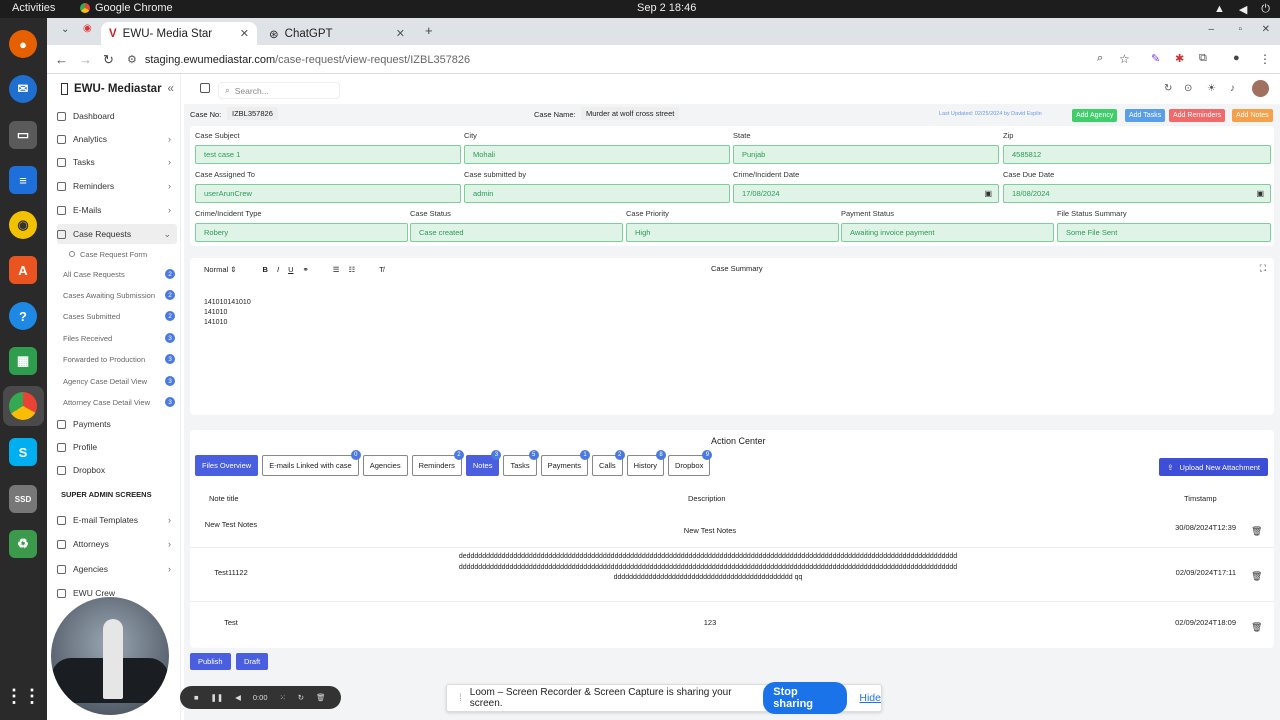 The image size is (1280, 720). What do you see at coordinates (1124, 59) in the screenshot?
I see `bookmark-star-icon: ☆` at bounding box center [1124, 59].